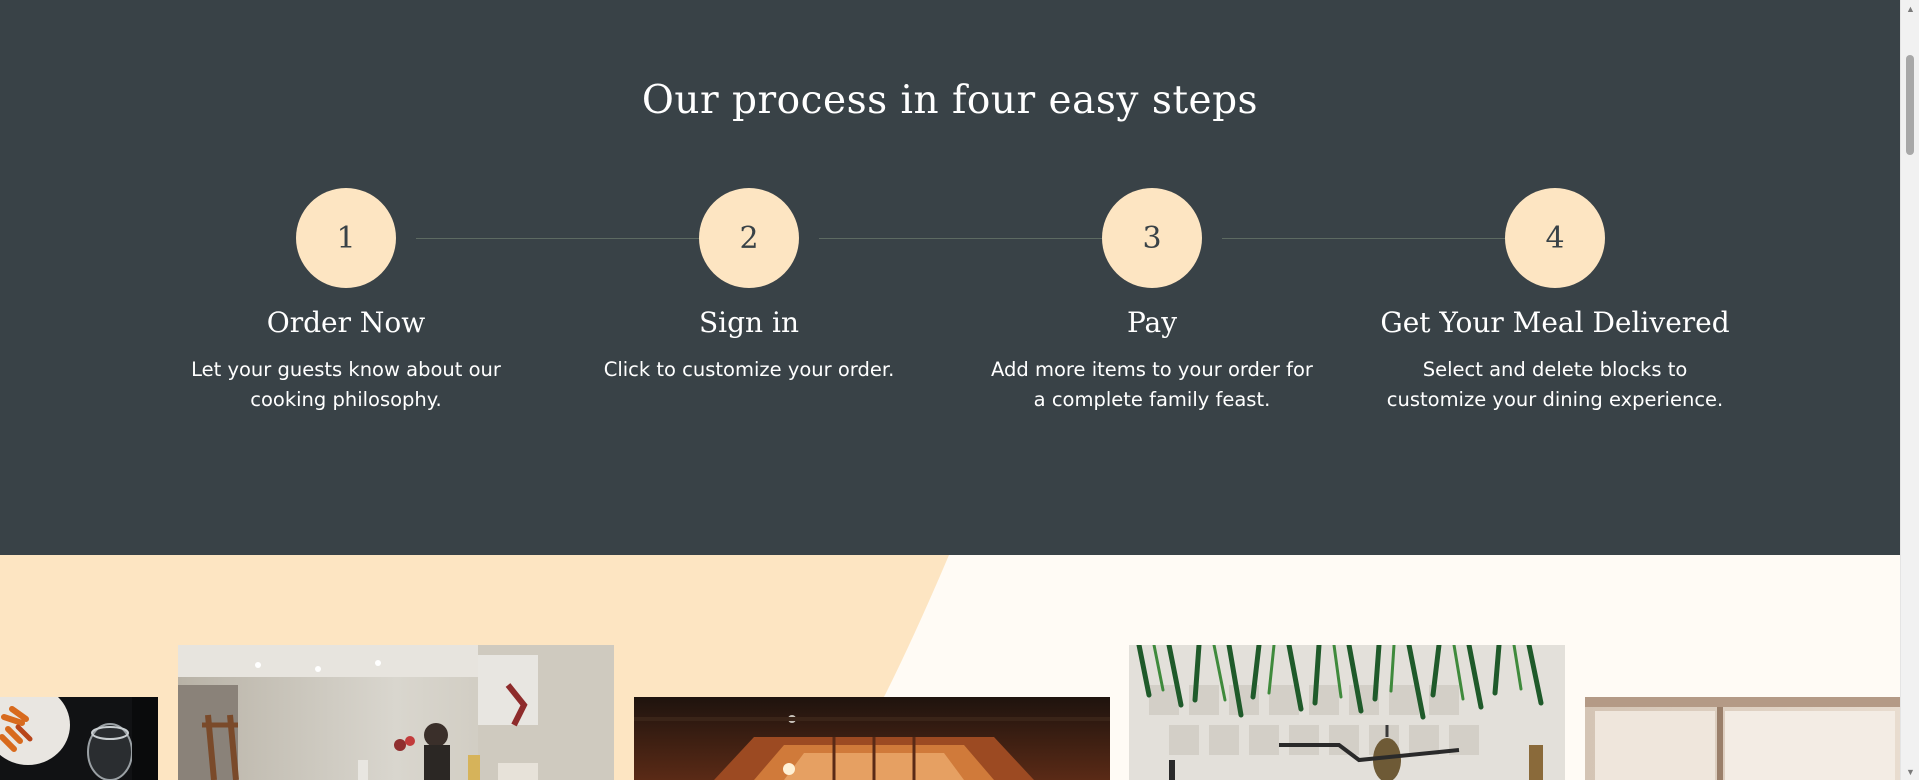  I want to click on step-1-title: Order Now, so click(346, 322).